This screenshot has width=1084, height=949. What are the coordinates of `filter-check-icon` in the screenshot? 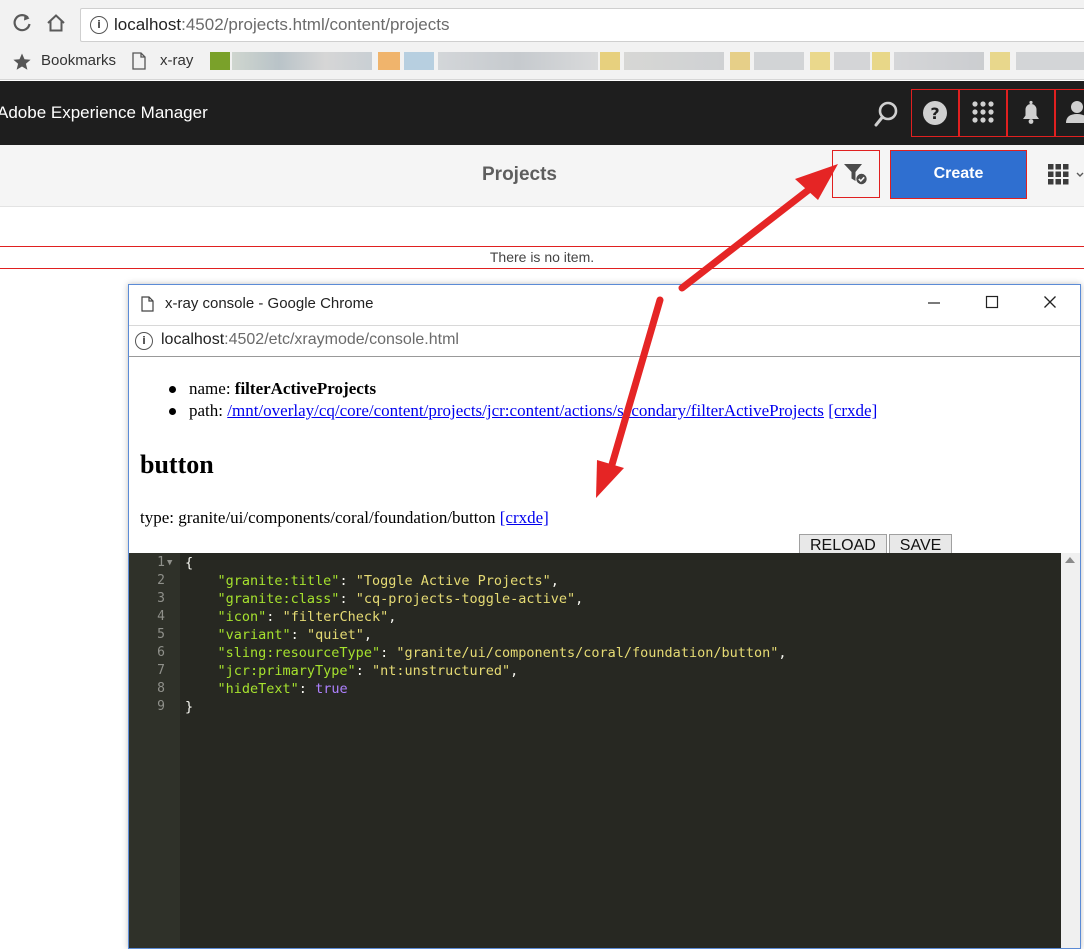 It's located at (855, 174).